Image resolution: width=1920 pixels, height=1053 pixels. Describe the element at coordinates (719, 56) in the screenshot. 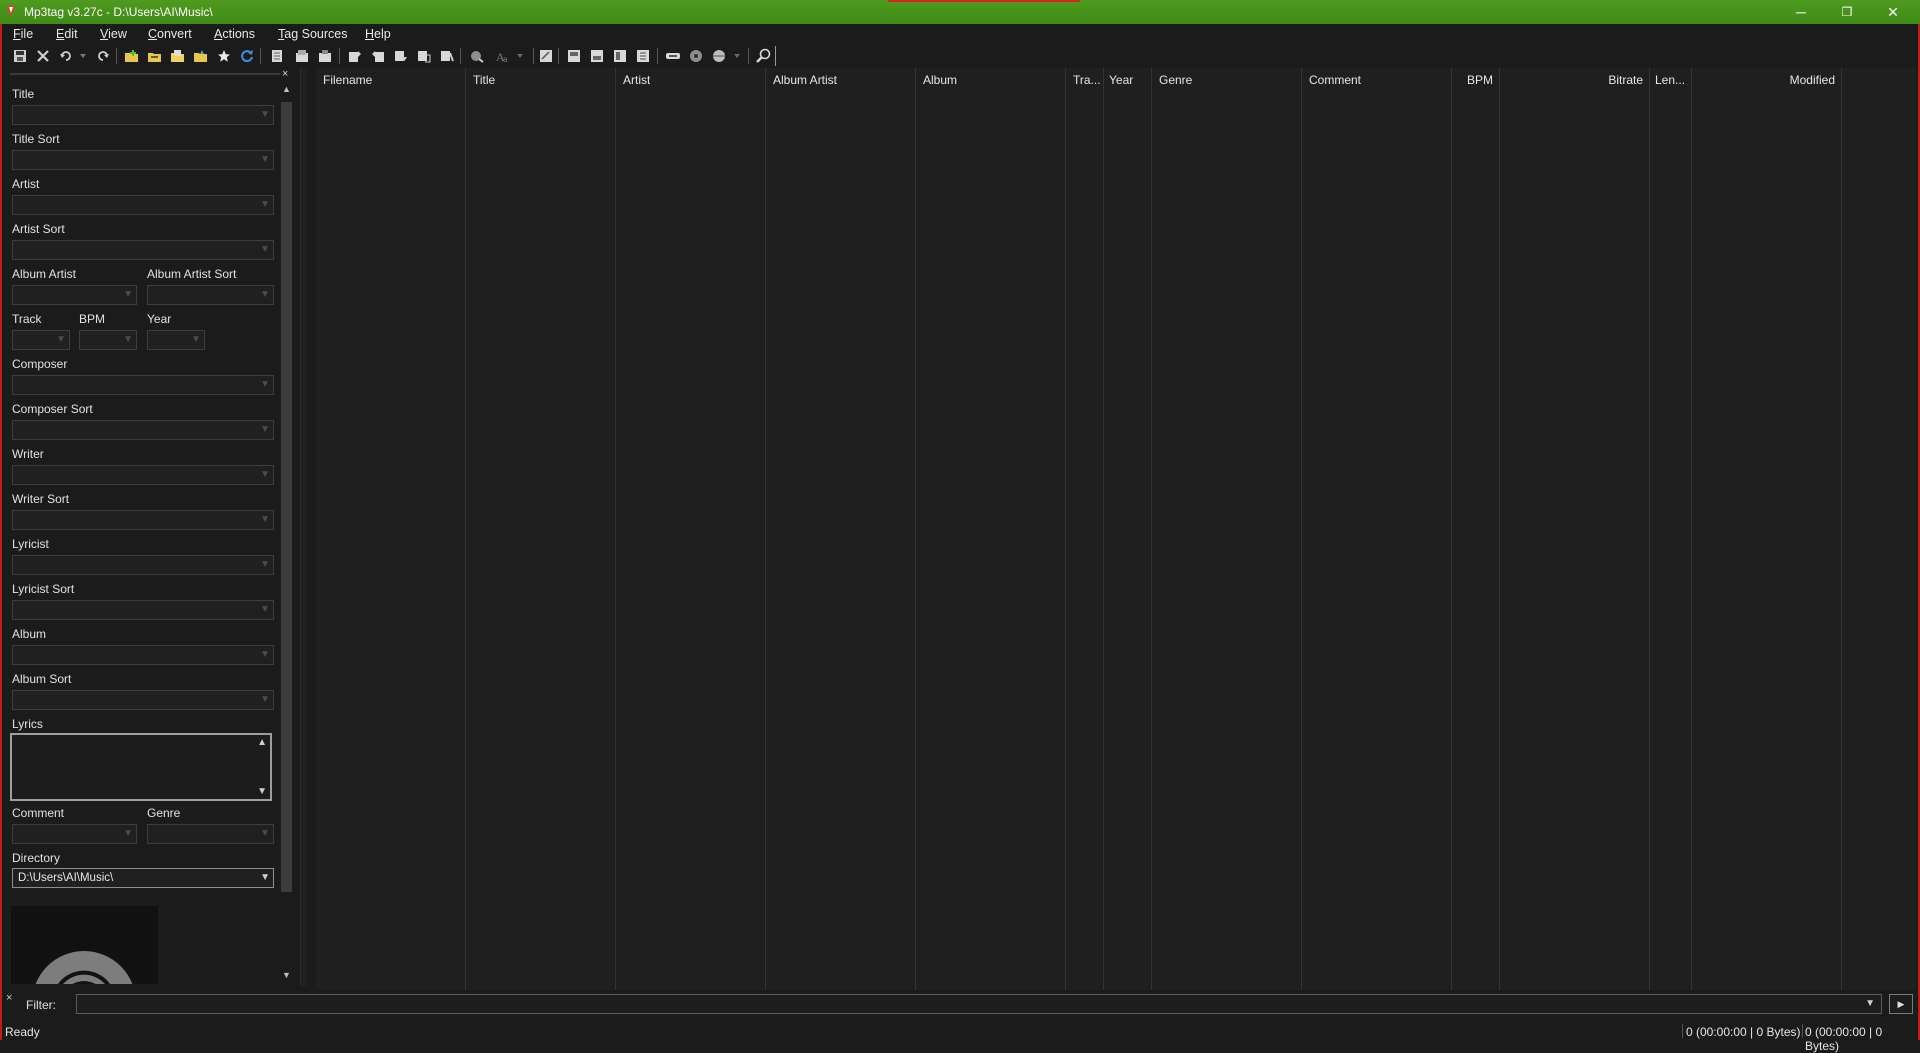

I see `musicbrainz-icon` at that location.